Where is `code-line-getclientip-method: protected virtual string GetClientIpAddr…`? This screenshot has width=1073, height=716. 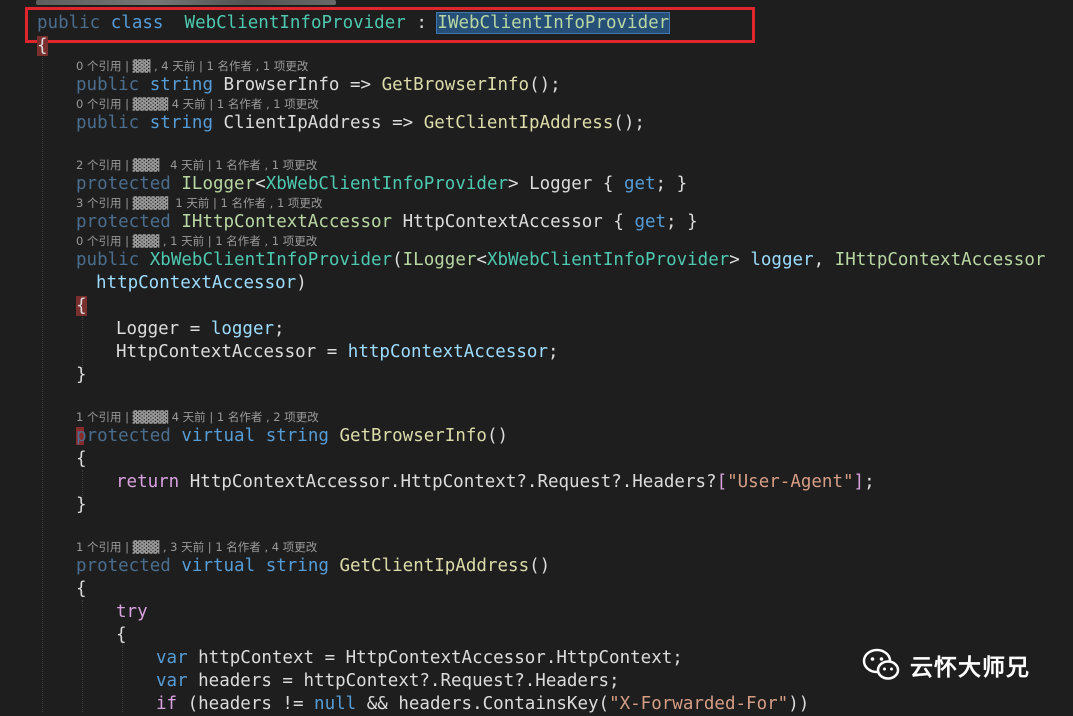
code-line-getclientip-method: protected virtual string GetClientIpAddr… is located at coordinates (536, 566).